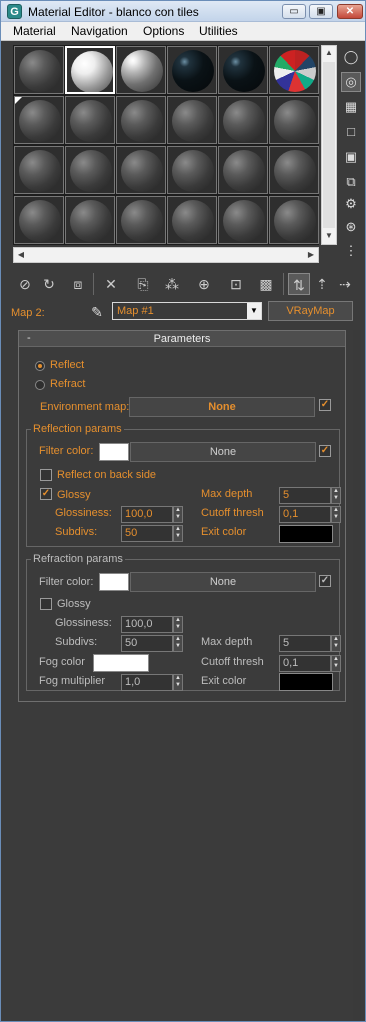  What do you see at coordinates (147, 682) in the screenshot?
I see `fog-multiplier-input: 1,0` at bounding box center [147, 682].